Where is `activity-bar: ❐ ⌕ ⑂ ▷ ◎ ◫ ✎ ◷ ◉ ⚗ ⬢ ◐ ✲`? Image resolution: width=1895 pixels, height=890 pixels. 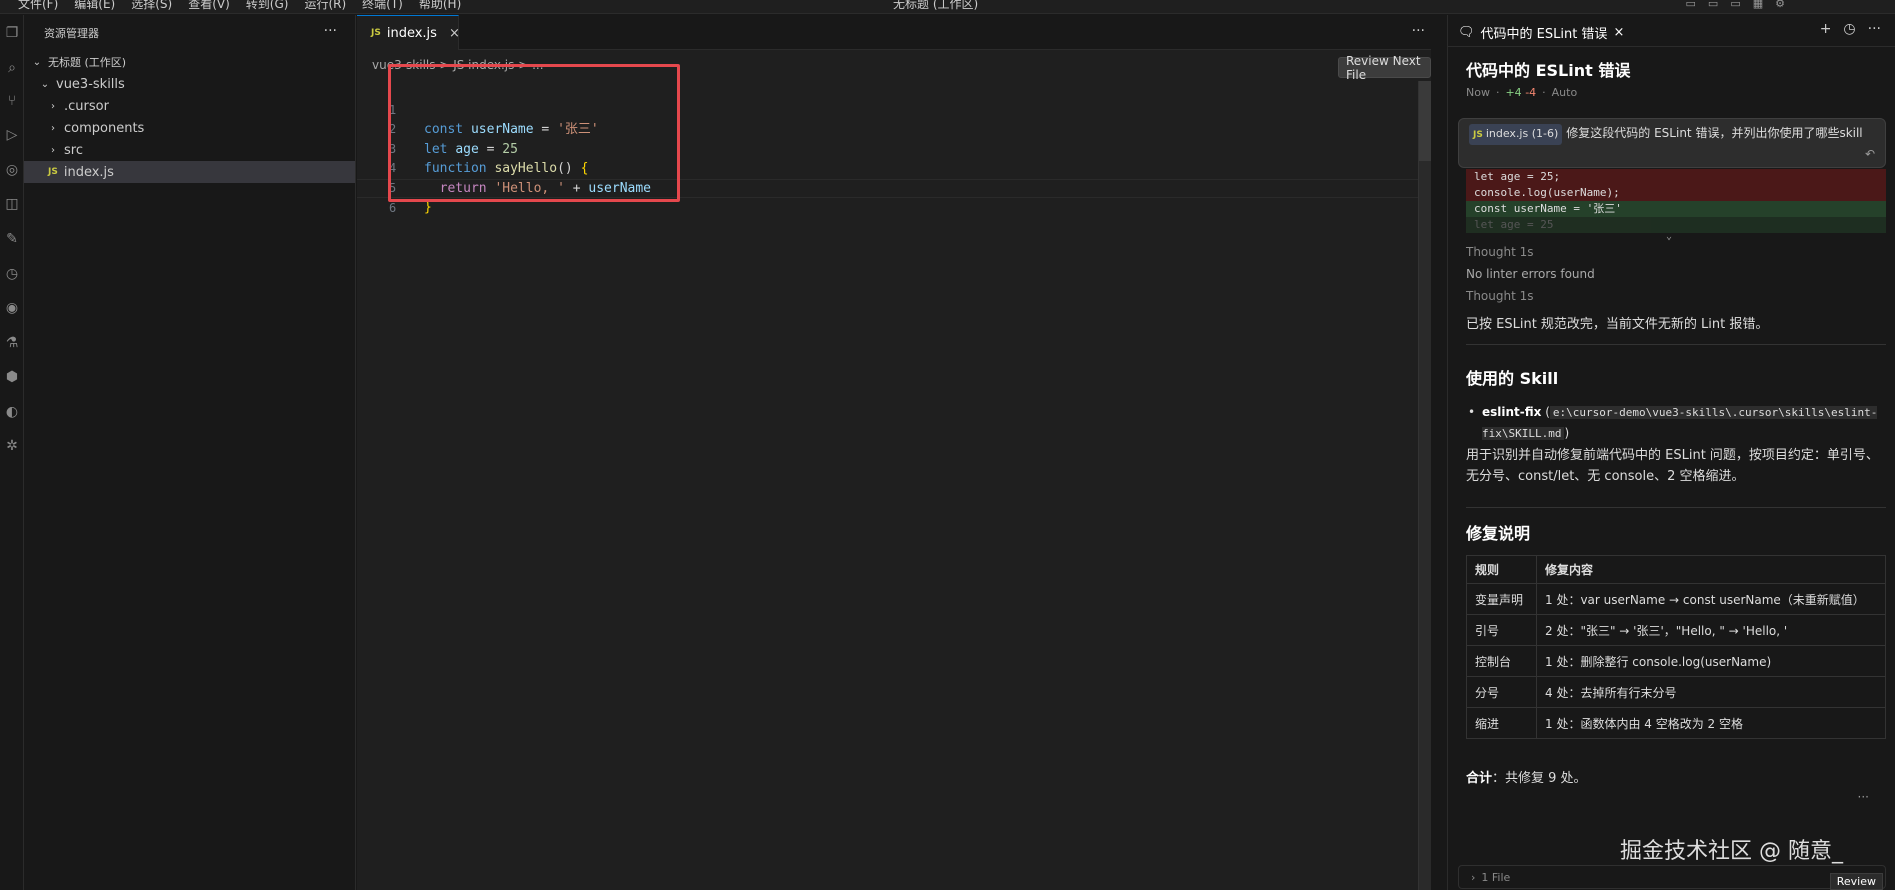
activity-bar: ❐ ⌕ ⑂ ▷ ◎ ◫ ✎ ◷ ◉ ⚗ ⬢ ◐ ✲ is located at coordinates (12, 452).